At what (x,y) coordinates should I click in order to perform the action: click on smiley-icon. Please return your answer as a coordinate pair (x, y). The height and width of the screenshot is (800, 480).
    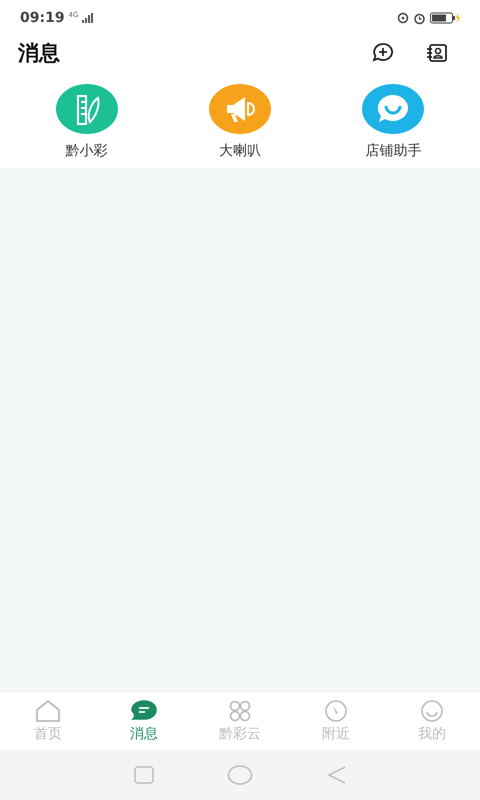
    Looking at the image, I should click on (432, 711).